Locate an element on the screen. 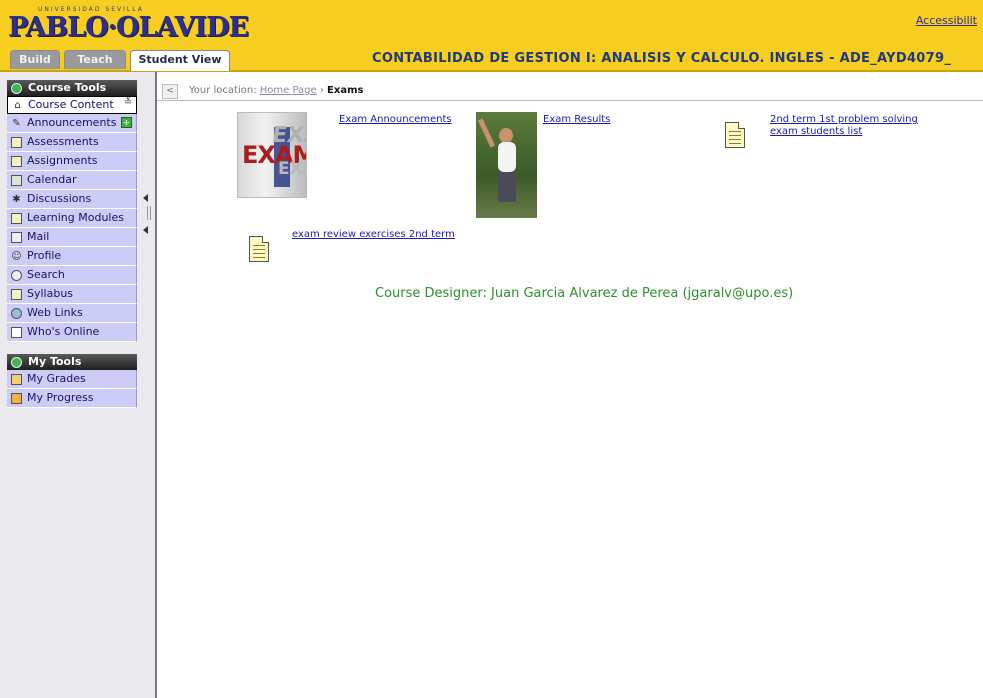  sidebar-item-label: Search is located at coordinates (46, 274).